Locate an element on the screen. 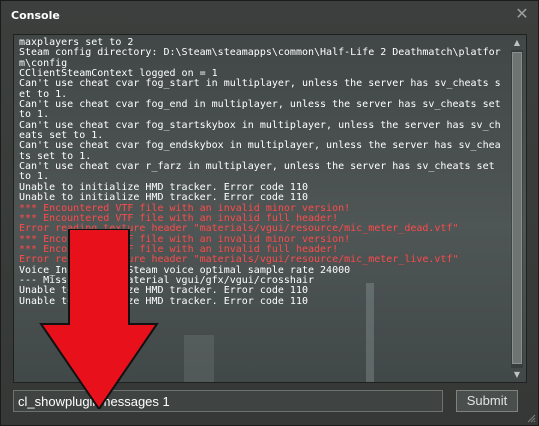  submit-button: Submit is located at coordinates (487, 401).